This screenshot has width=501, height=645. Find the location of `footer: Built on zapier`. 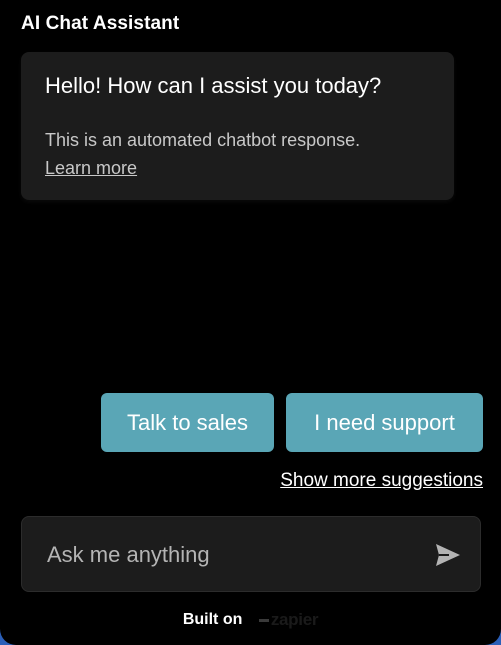

footer: Built on zapier is located at coordinates (250, 620).